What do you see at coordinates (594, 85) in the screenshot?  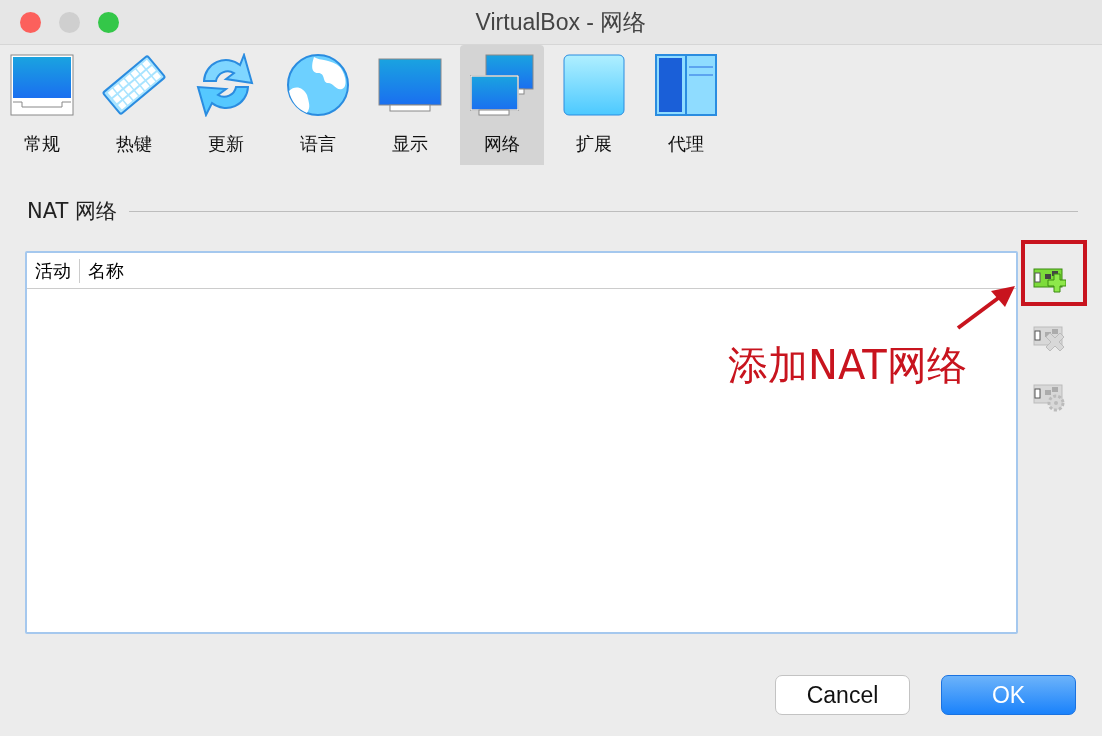 I see `extension-icon` at bounding box center [594, 85].